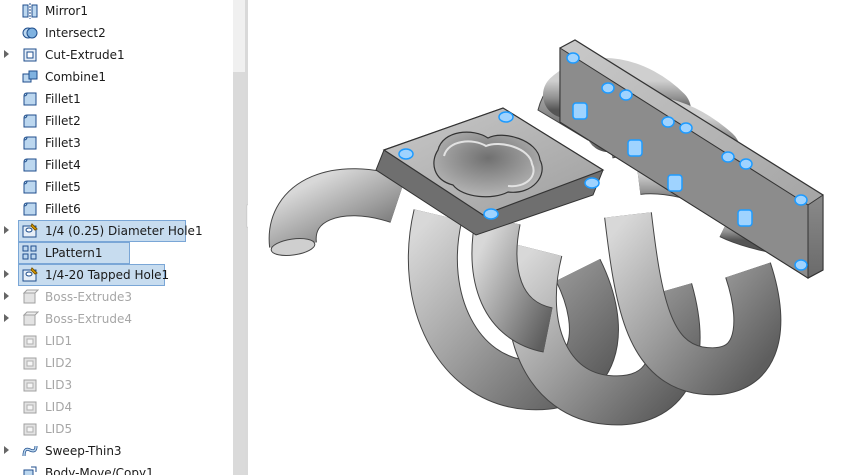  What do you see at coordinates (116, 187) in the screenshot?
I see `feature-tree-item: Fillet5` at bounding box center [116, 187].